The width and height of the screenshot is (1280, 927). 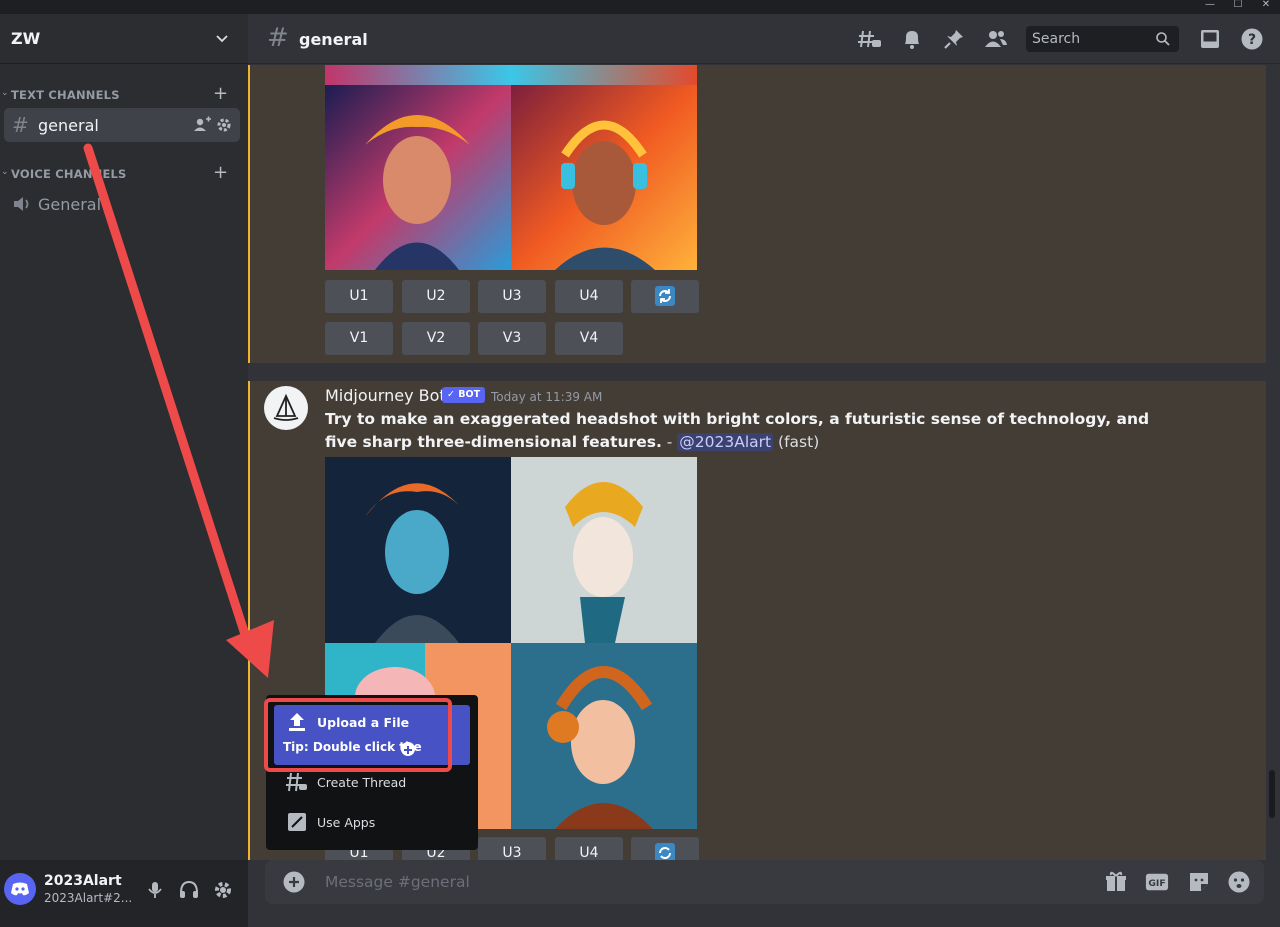 What do you see at coordinates (26, 38) in the screenshot?
I see `server-name: ZW` at bounding box center [26, 38].